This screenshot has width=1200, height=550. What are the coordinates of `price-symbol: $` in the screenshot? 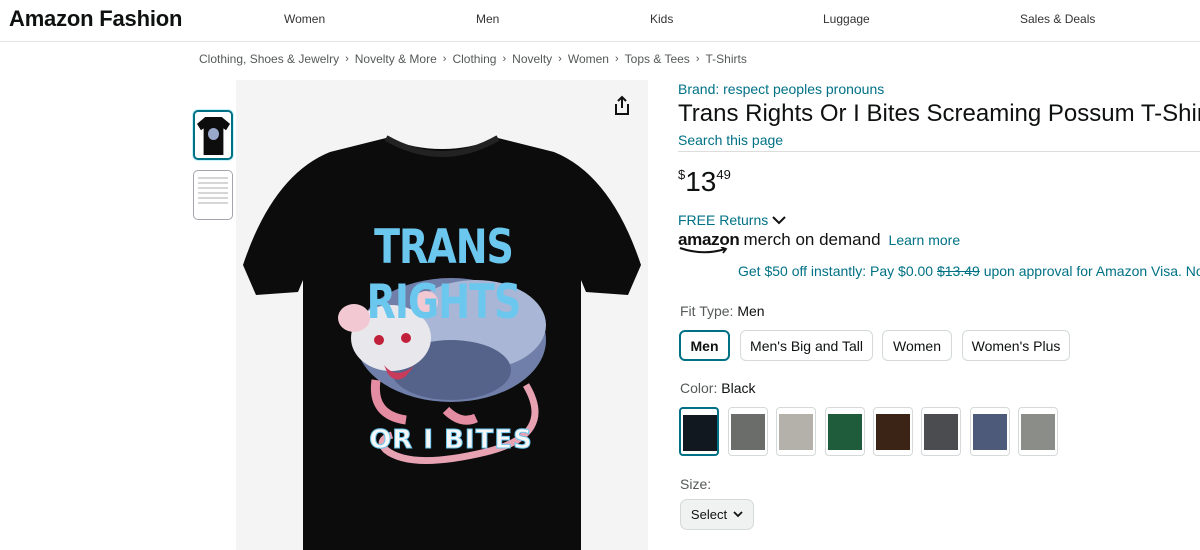 It's located at (682, 174).